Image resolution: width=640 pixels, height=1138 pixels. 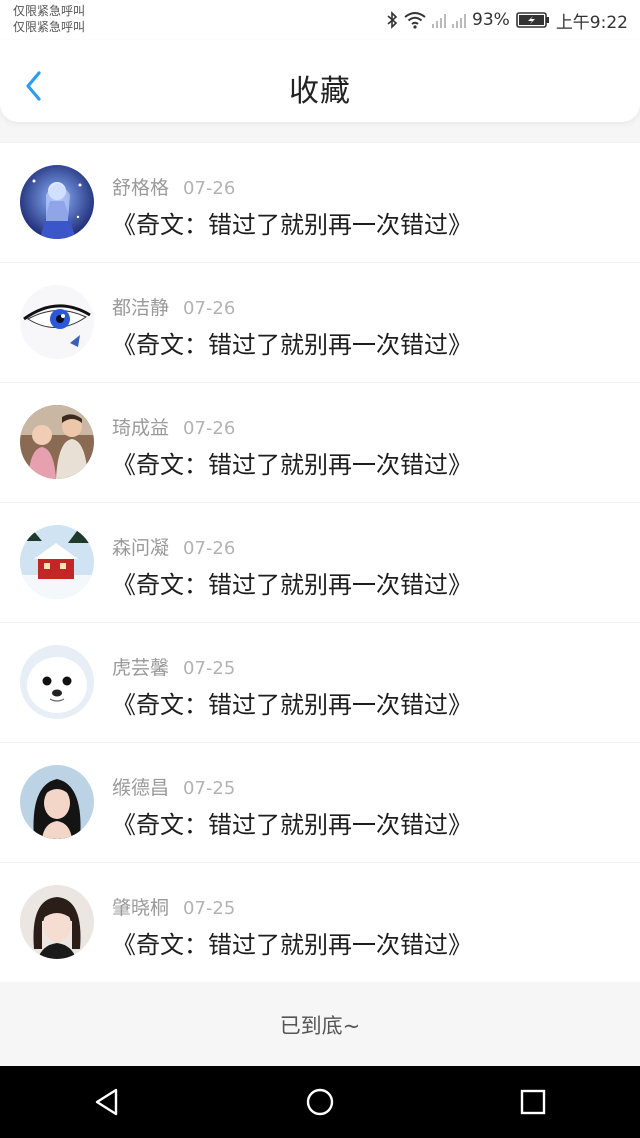 What do you see at coordinates (392, 20) in the screenshot?
I see `bluetooth-icon` at bounding box center [392, 20].